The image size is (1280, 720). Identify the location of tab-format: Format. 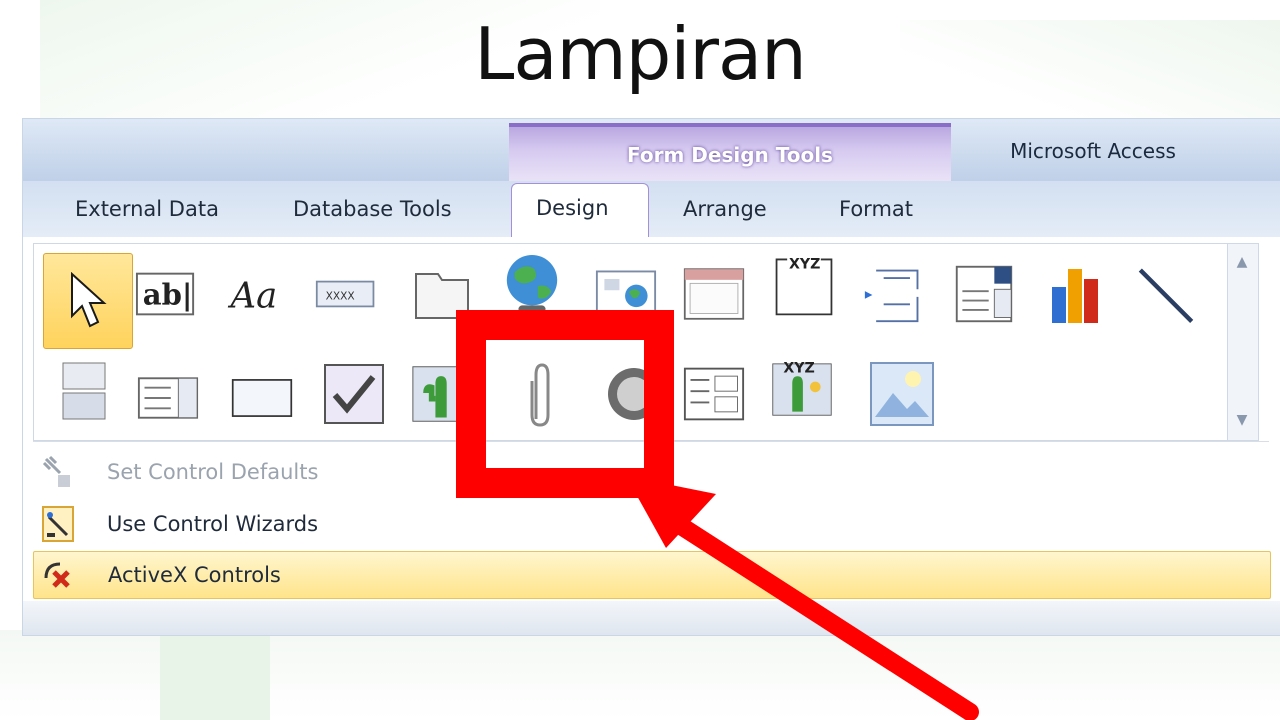
(876, 209).